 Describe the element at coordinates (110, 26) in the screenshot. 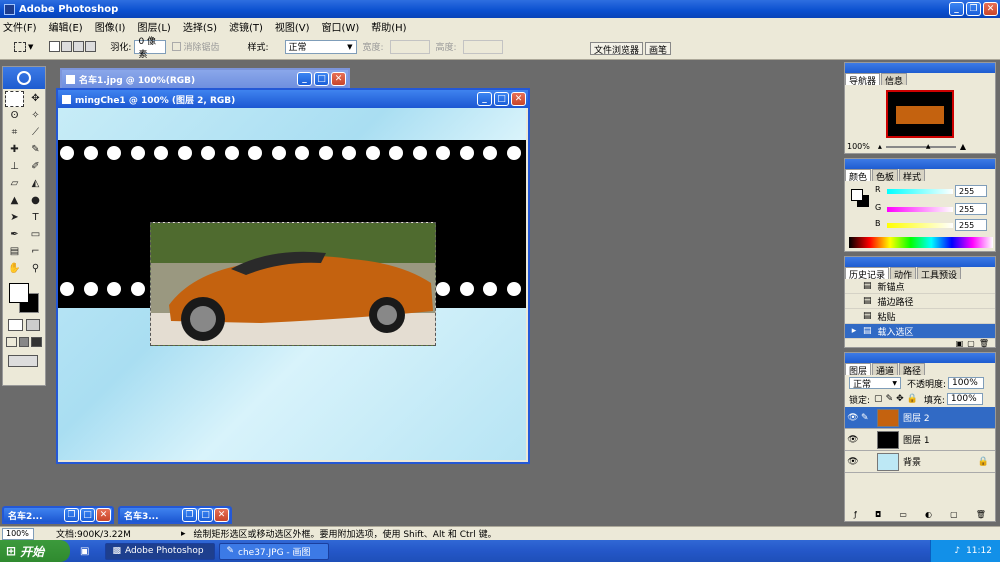

I see `menu-image: 图像(I)` at that location.